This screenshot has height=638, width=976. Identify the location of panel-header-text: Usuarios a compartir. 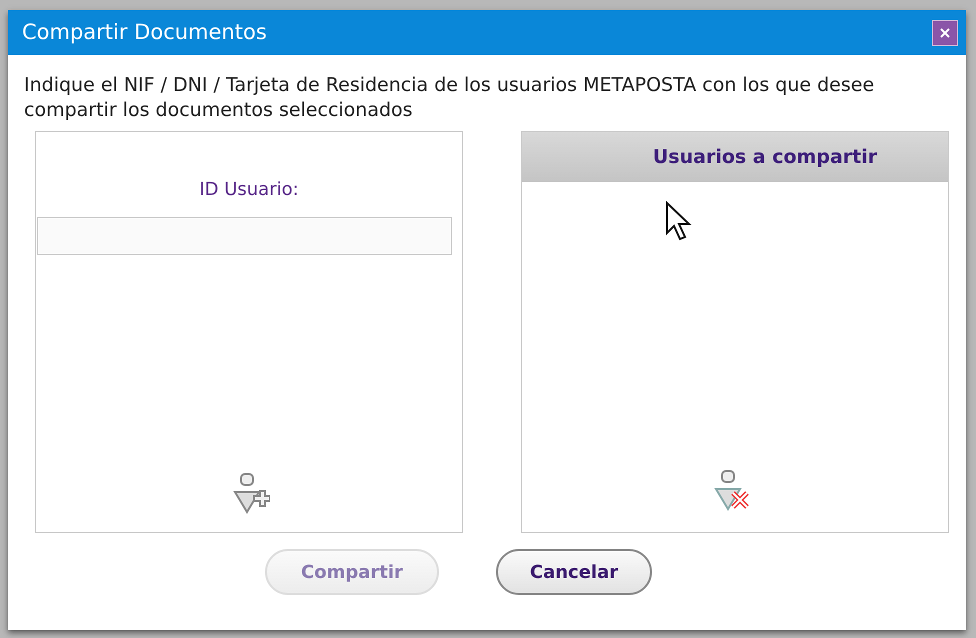
(765, 157).